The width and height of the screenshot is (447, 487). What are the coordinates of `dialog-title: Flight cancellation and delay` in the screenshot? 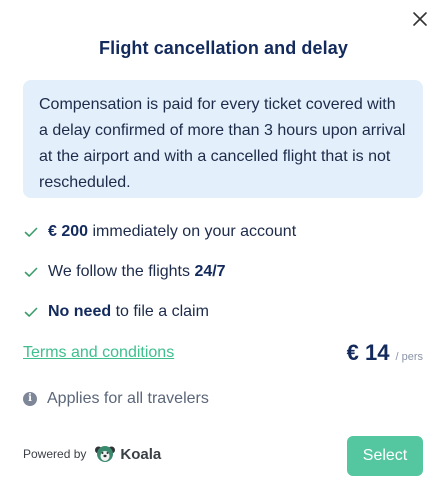 It's located at (223, 48).